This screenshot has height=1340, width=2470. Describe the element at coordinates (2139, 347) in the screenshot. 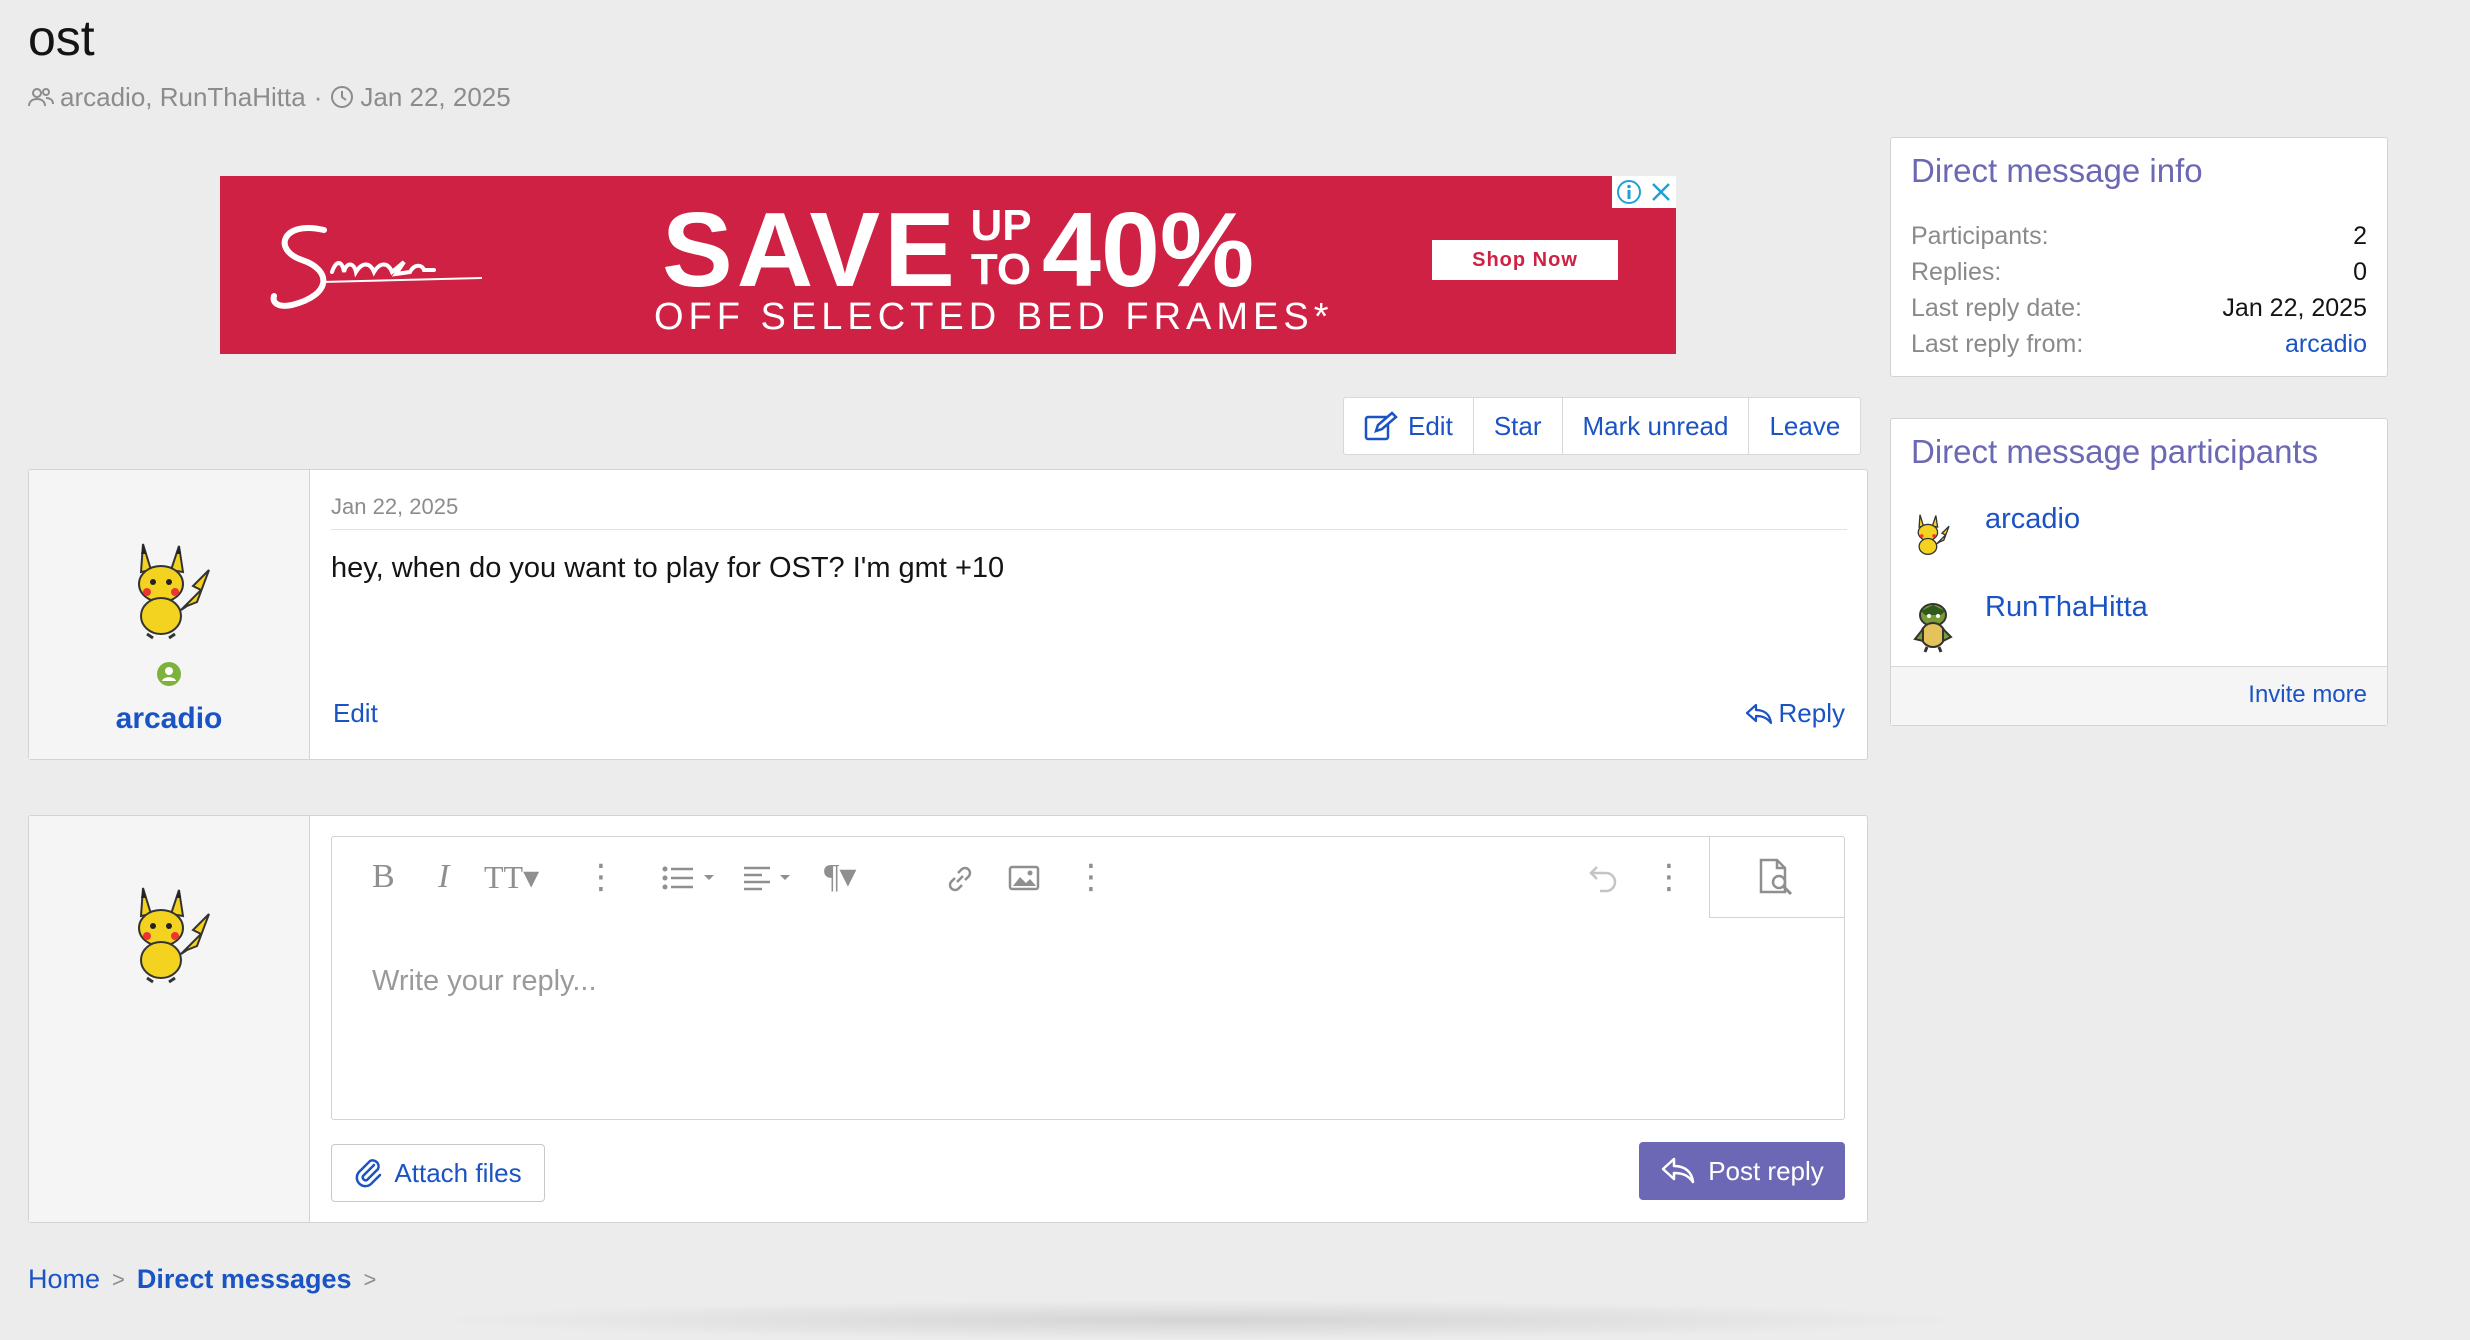

I see `info-last-reply-from: Last reply from: arcadio` at that location.